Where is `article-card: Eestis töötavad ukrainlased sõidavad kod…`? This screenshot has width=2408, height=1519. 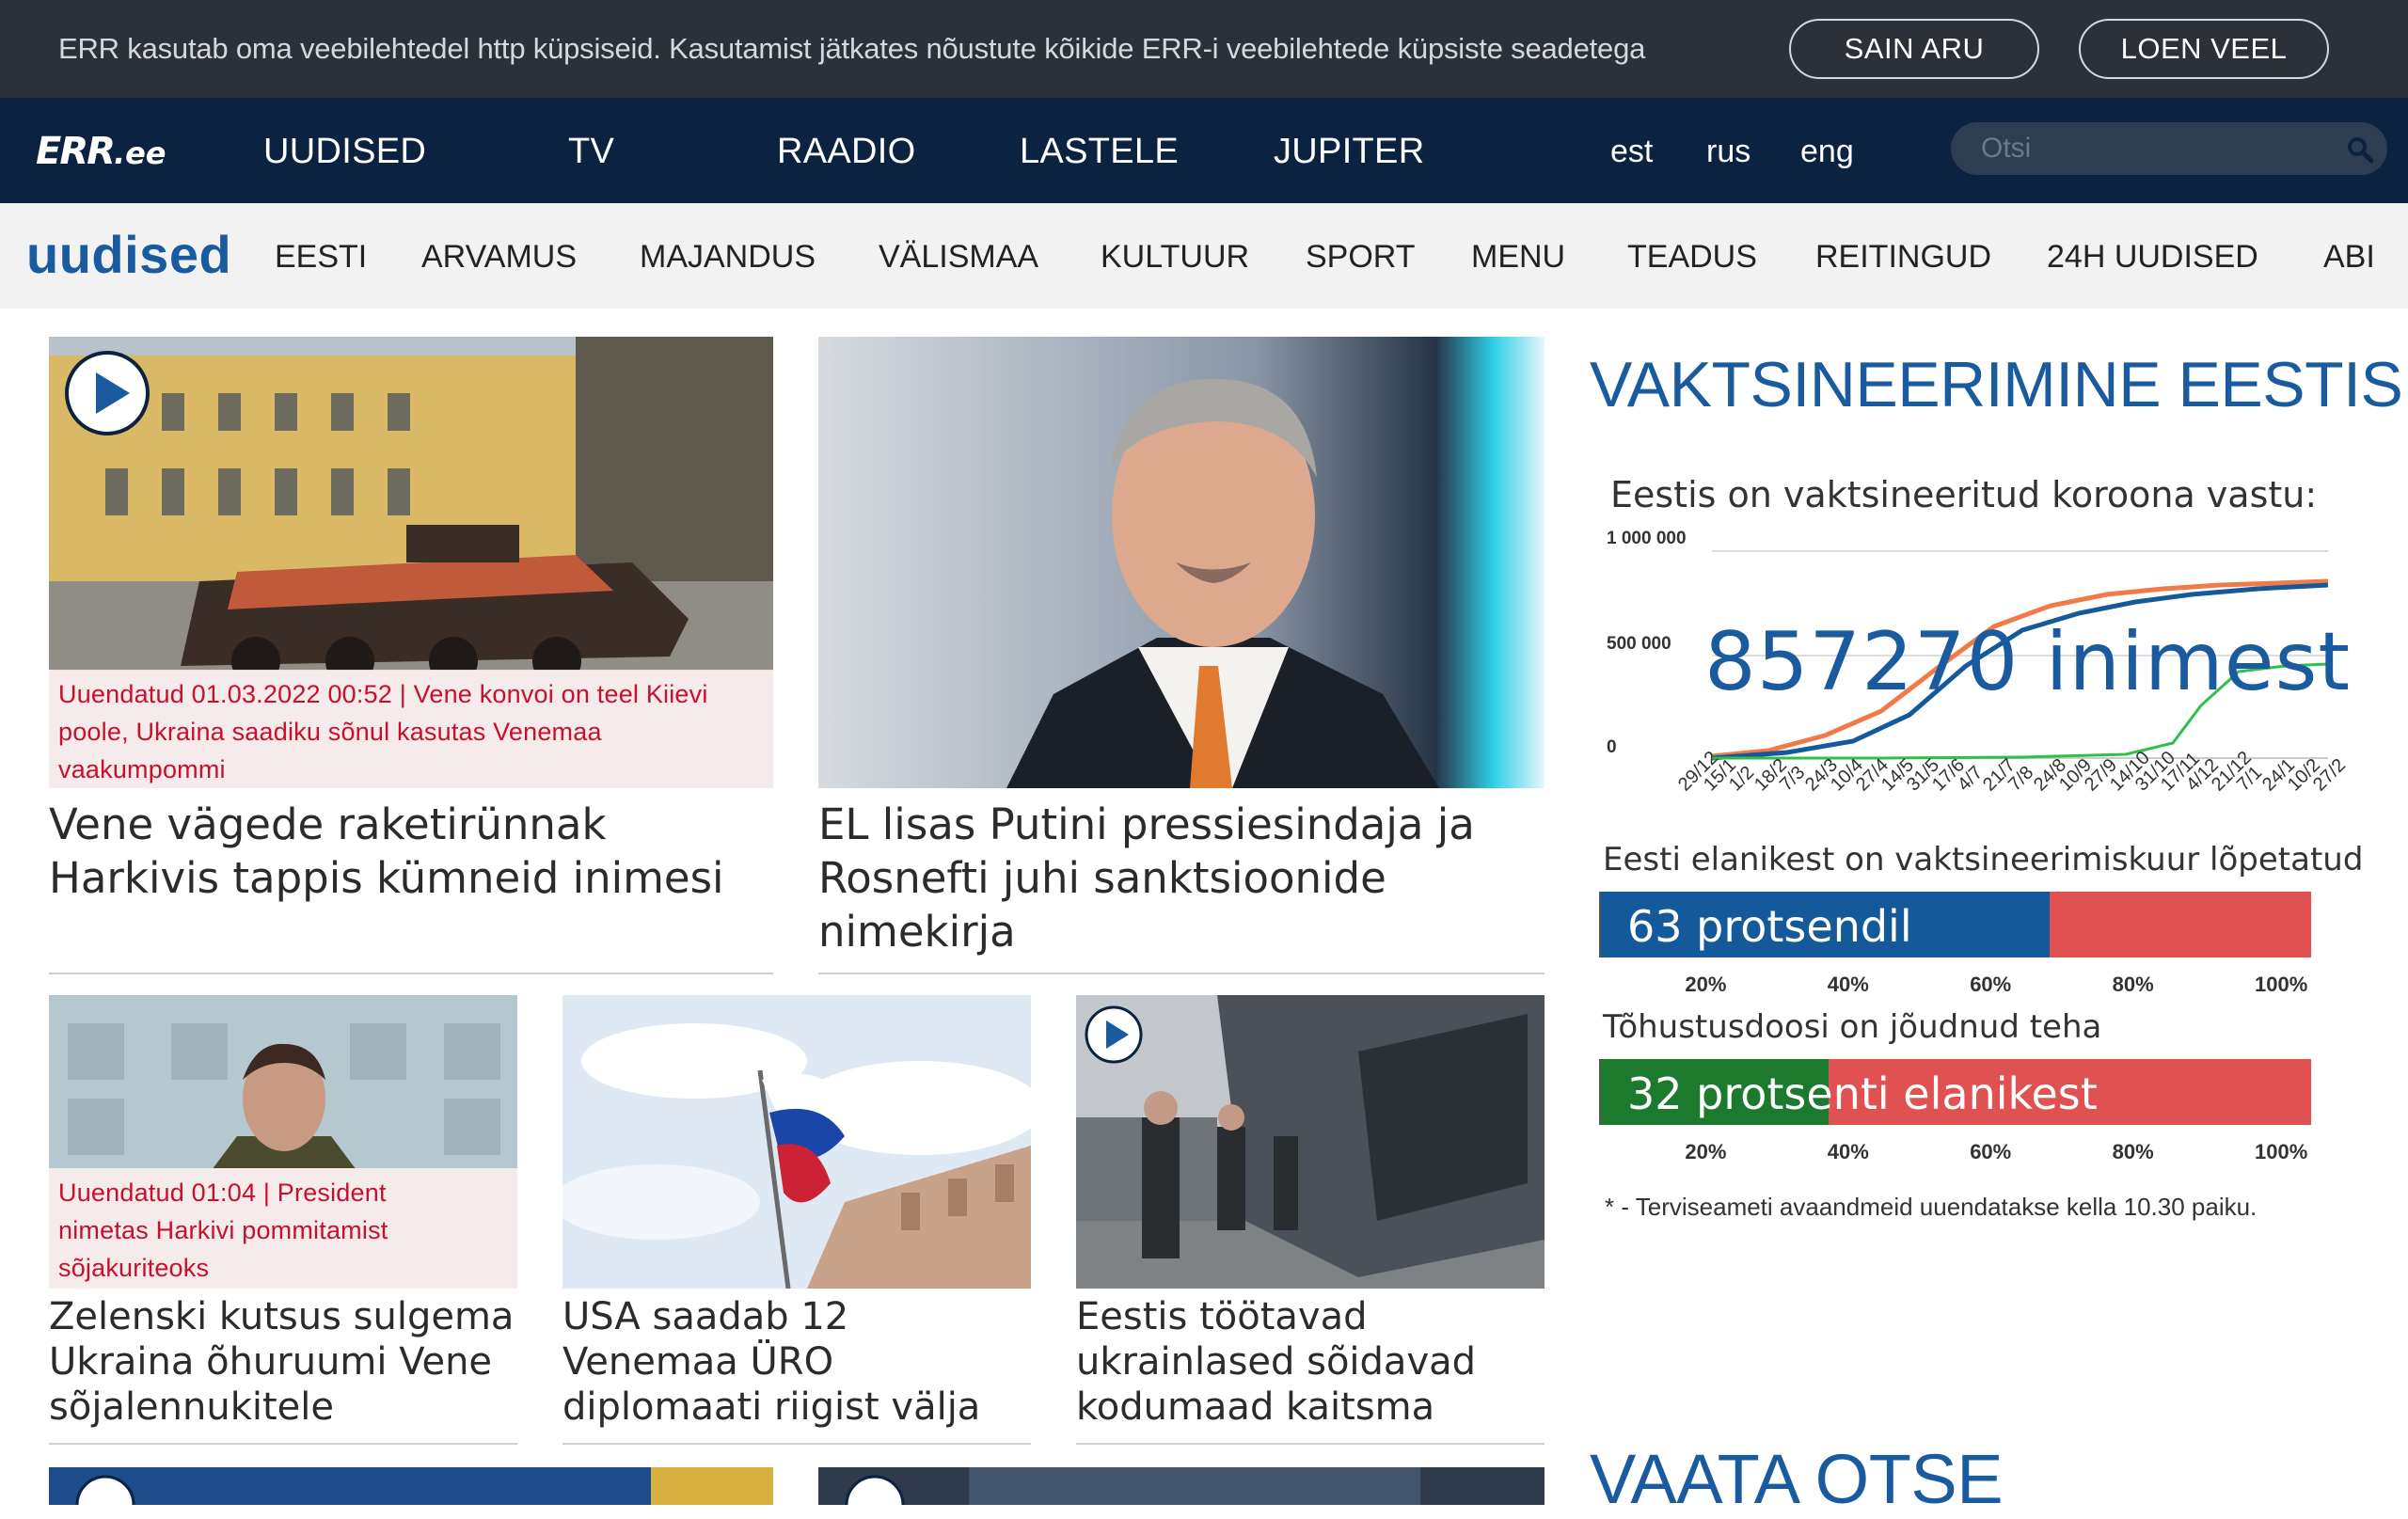 article-card: Eestis töötavad ukrainlased sõidavad kod… is located at coordinates (1311, 1221).